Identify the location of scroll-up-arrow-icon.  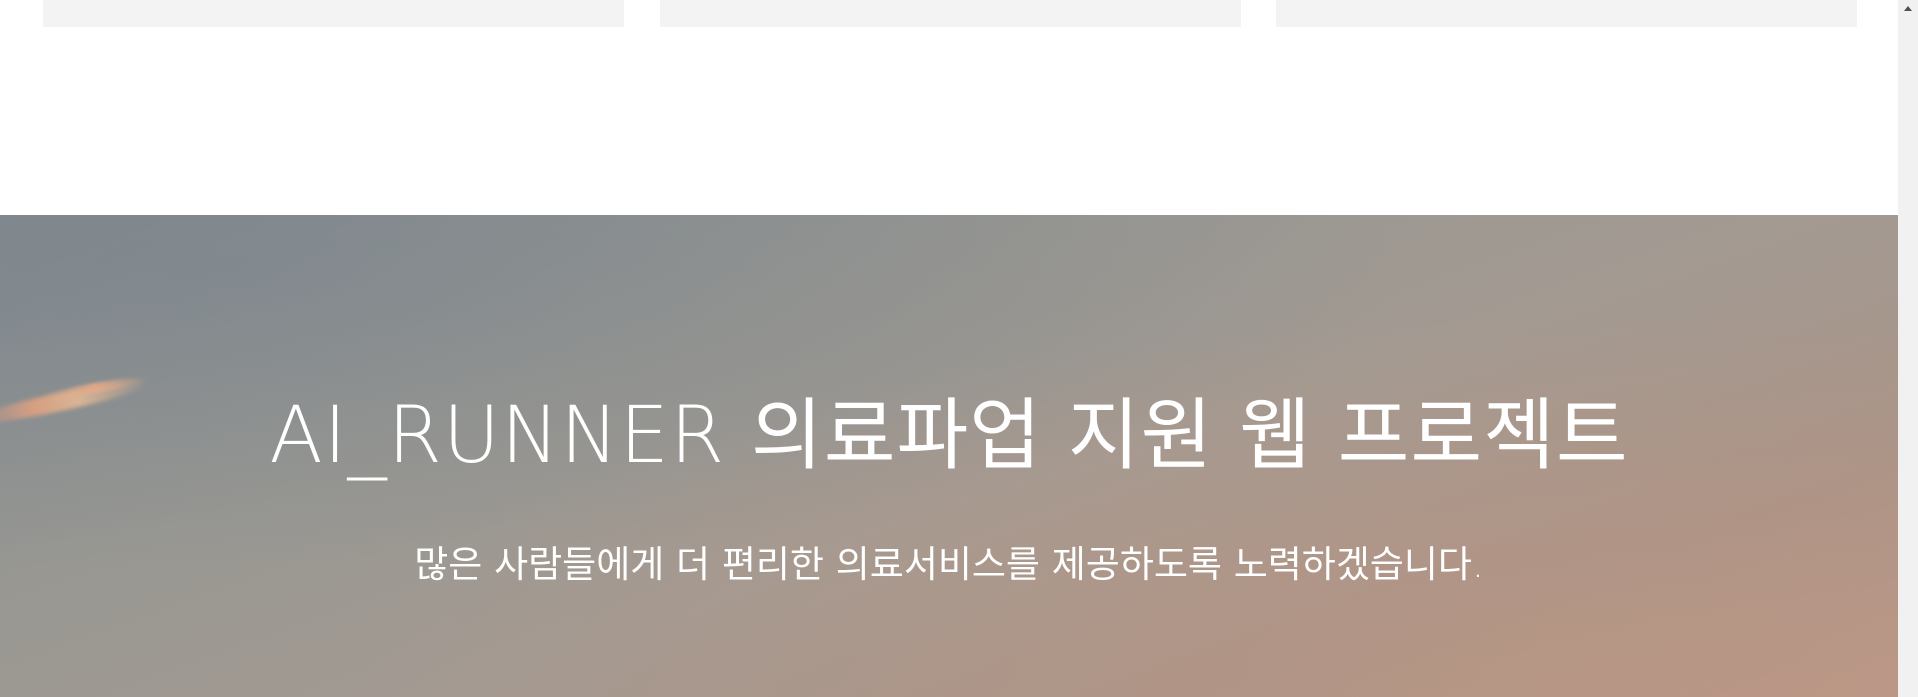
(1908, 8).